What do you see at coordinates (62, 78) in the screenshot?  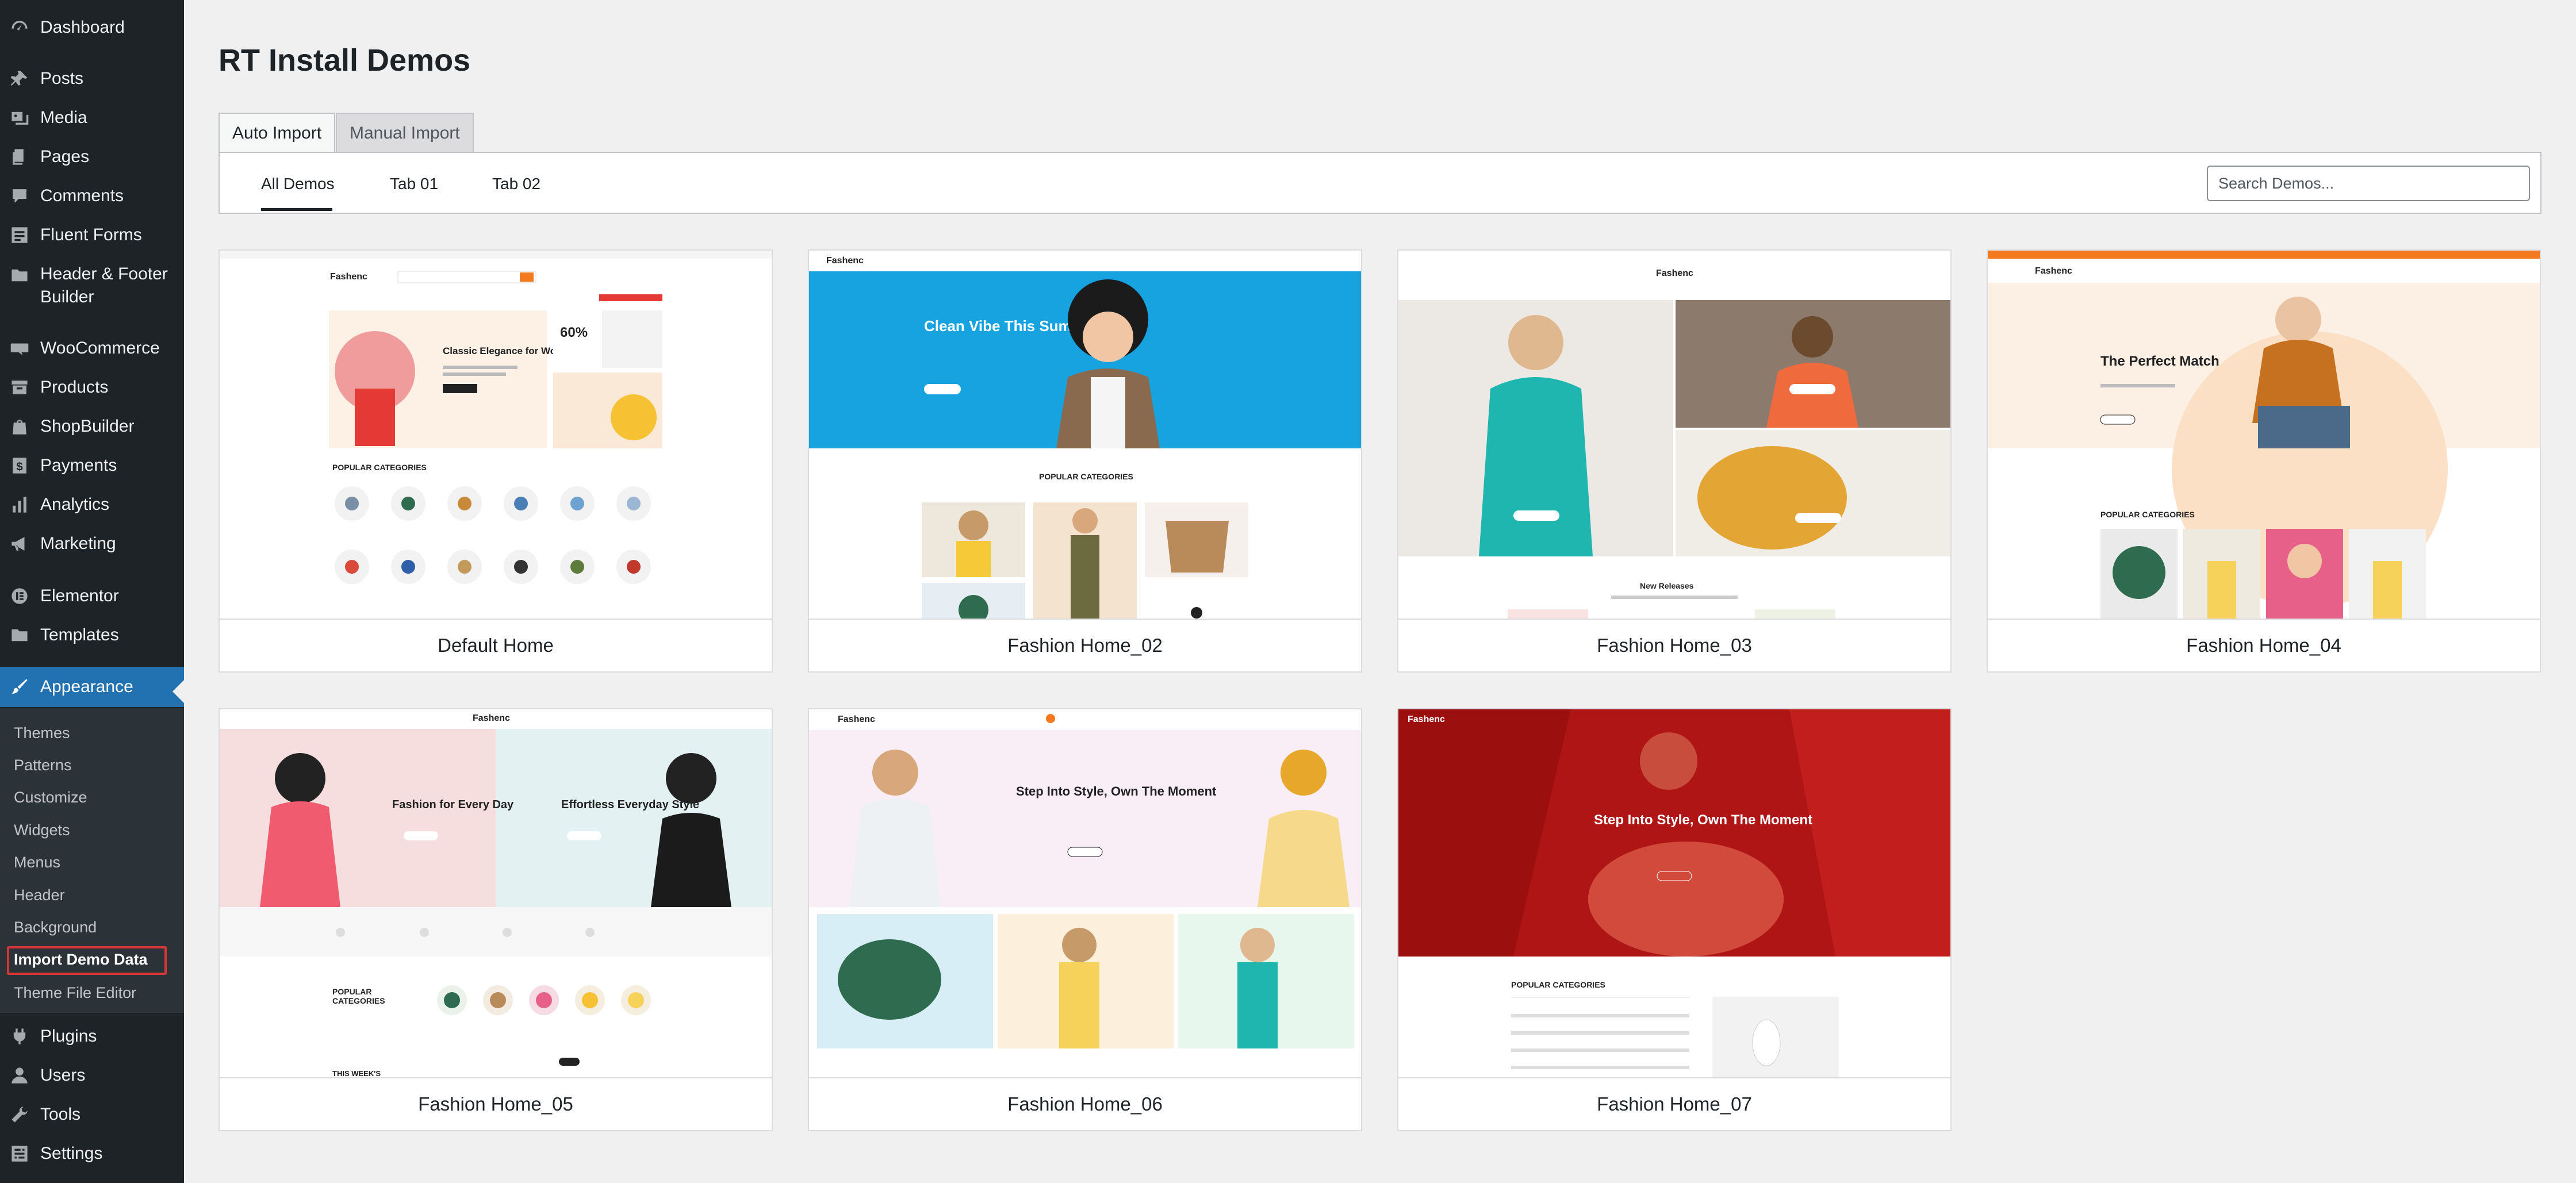 I see `sidebar-item-label: Posts` at bounding box center [62, 78].